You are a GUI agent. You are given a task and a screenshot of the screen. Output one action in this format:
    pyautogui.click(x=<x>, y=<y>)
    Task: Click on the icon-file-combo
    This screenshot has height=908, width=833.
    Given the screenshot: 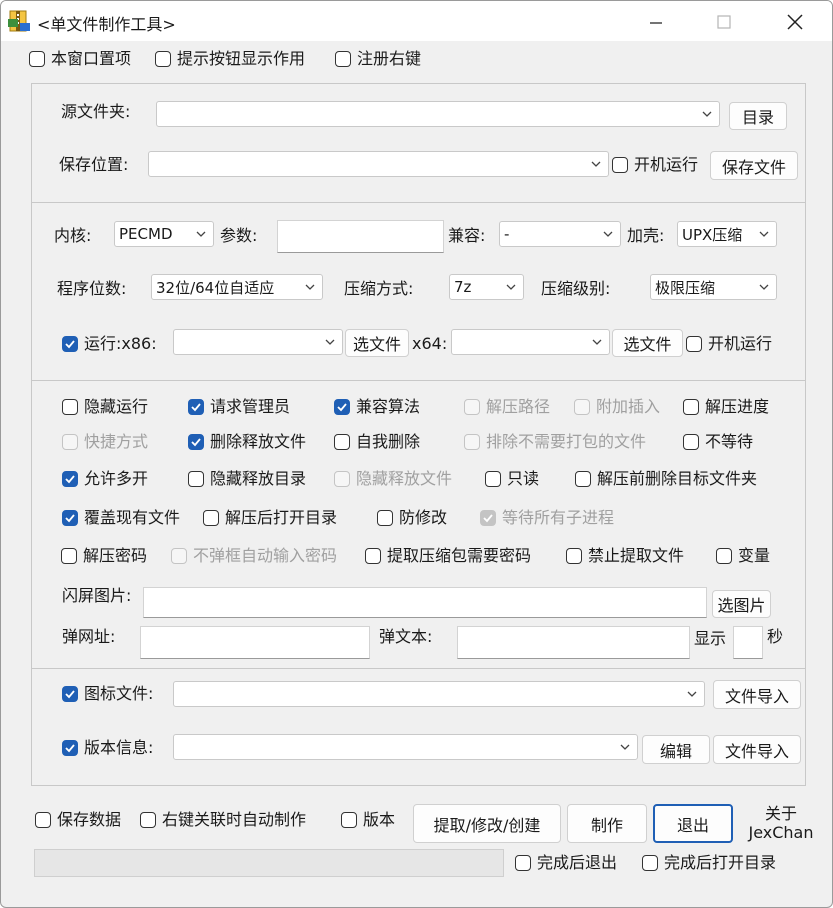 What is the action you would take?
    pyautogui.click(x=439, y=694)
    